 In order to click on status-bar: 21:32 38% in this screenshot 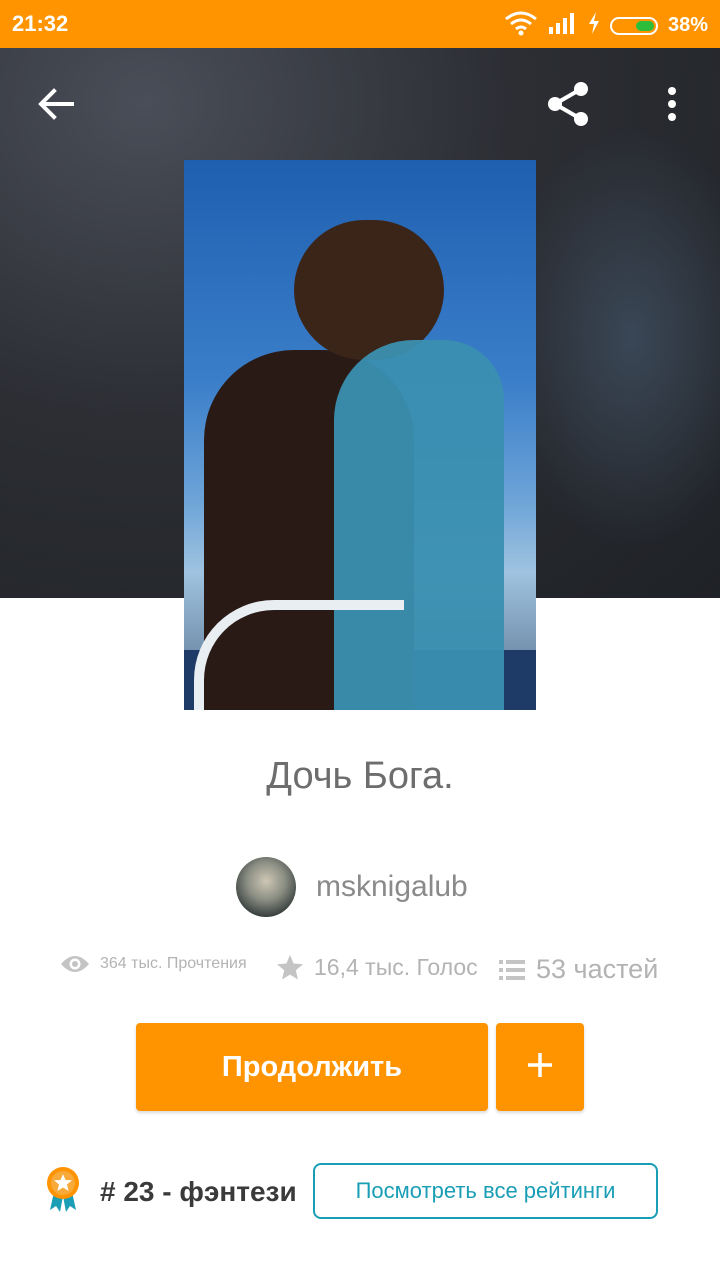, I will do `click(360, 24)`.